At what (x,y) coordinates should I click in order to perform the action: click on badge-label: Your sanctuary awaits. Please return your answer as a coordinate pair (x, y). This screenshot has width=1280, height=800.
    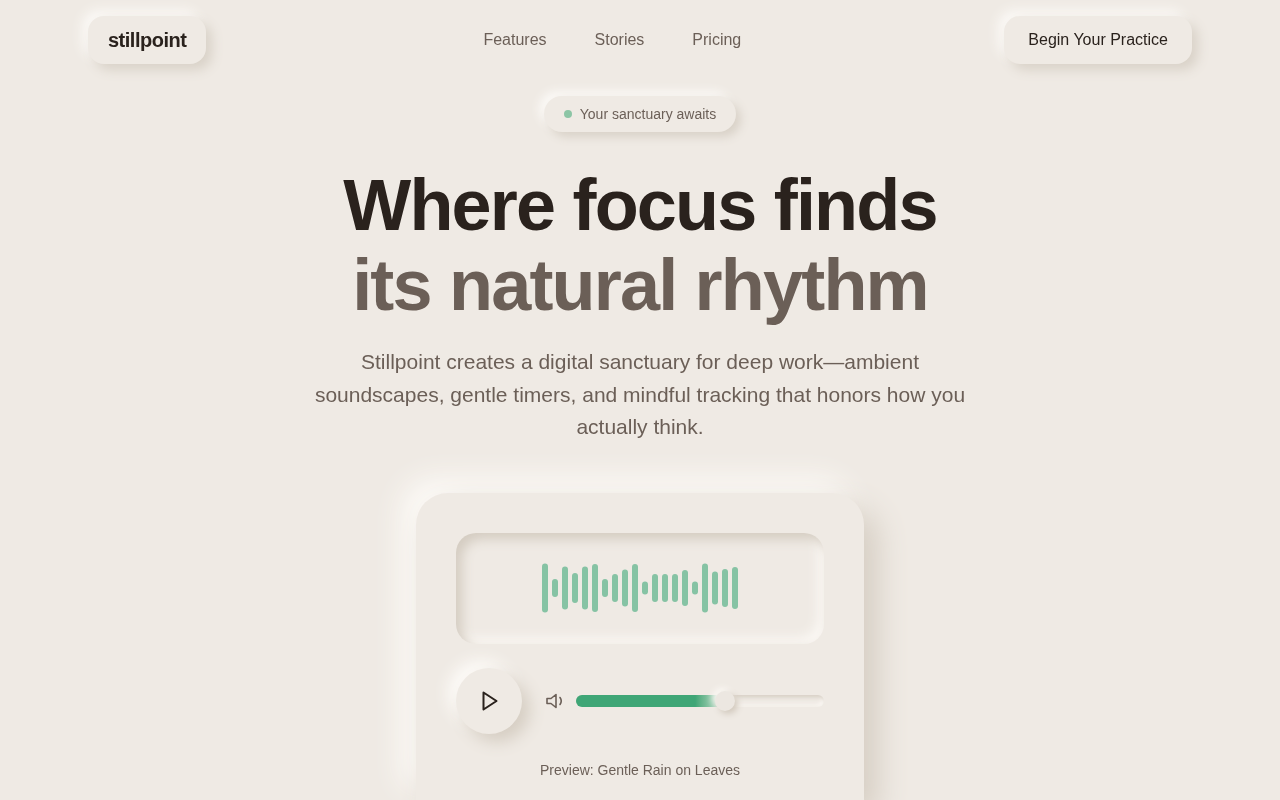
    Looking at the image, I should click on (648, 114).